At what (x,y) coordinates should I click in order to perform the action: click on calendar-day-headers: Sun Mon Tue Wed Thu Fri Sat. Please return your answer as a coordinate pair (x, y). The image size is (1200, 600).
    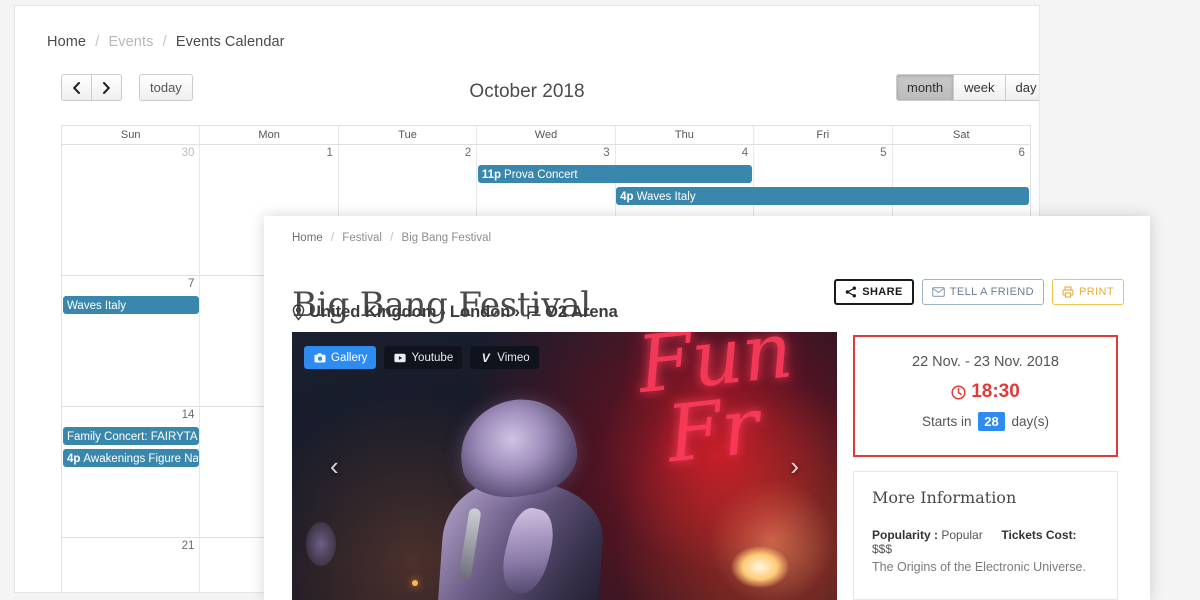
    Looking at the image, I should click on (546, 135).